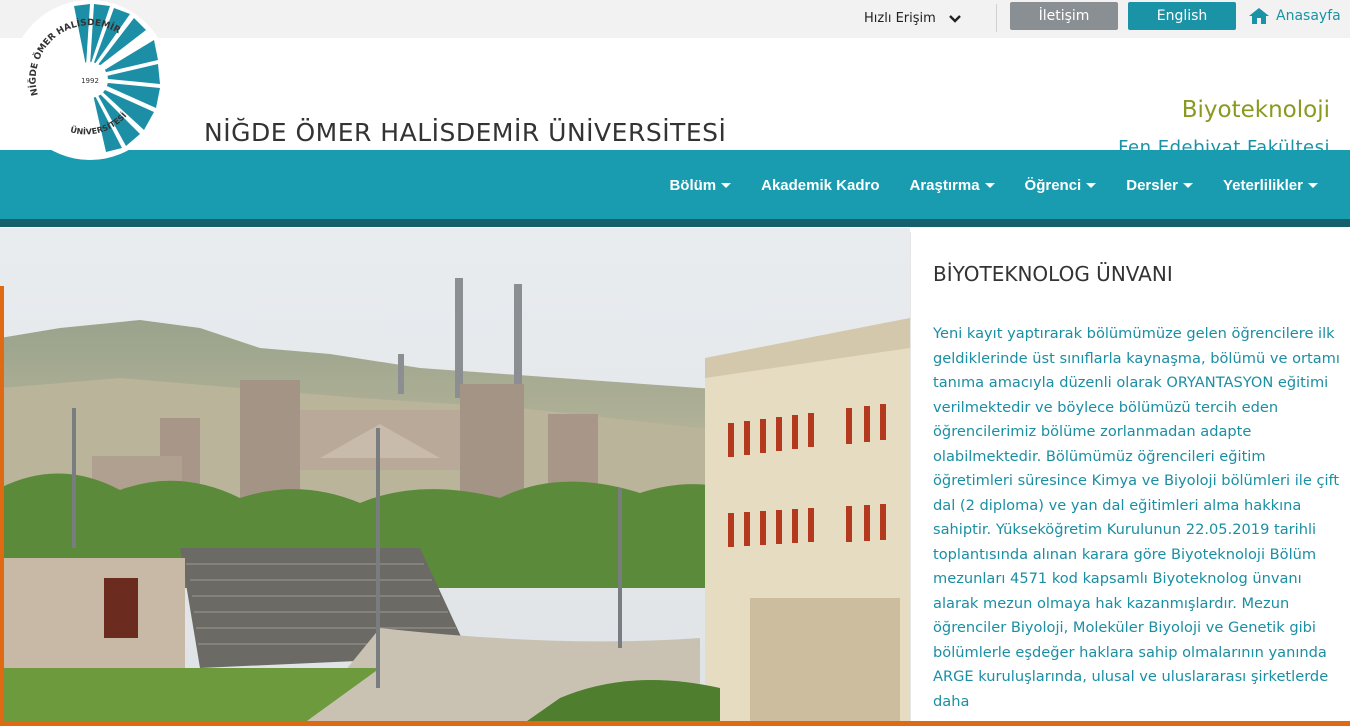 This screenshot has height=726, width=1350. I want to click on university-logo: 1992 NİĞDE ÖMER HALİSDEMİR ÜNİVERSİTESİ, so click(90, 80).